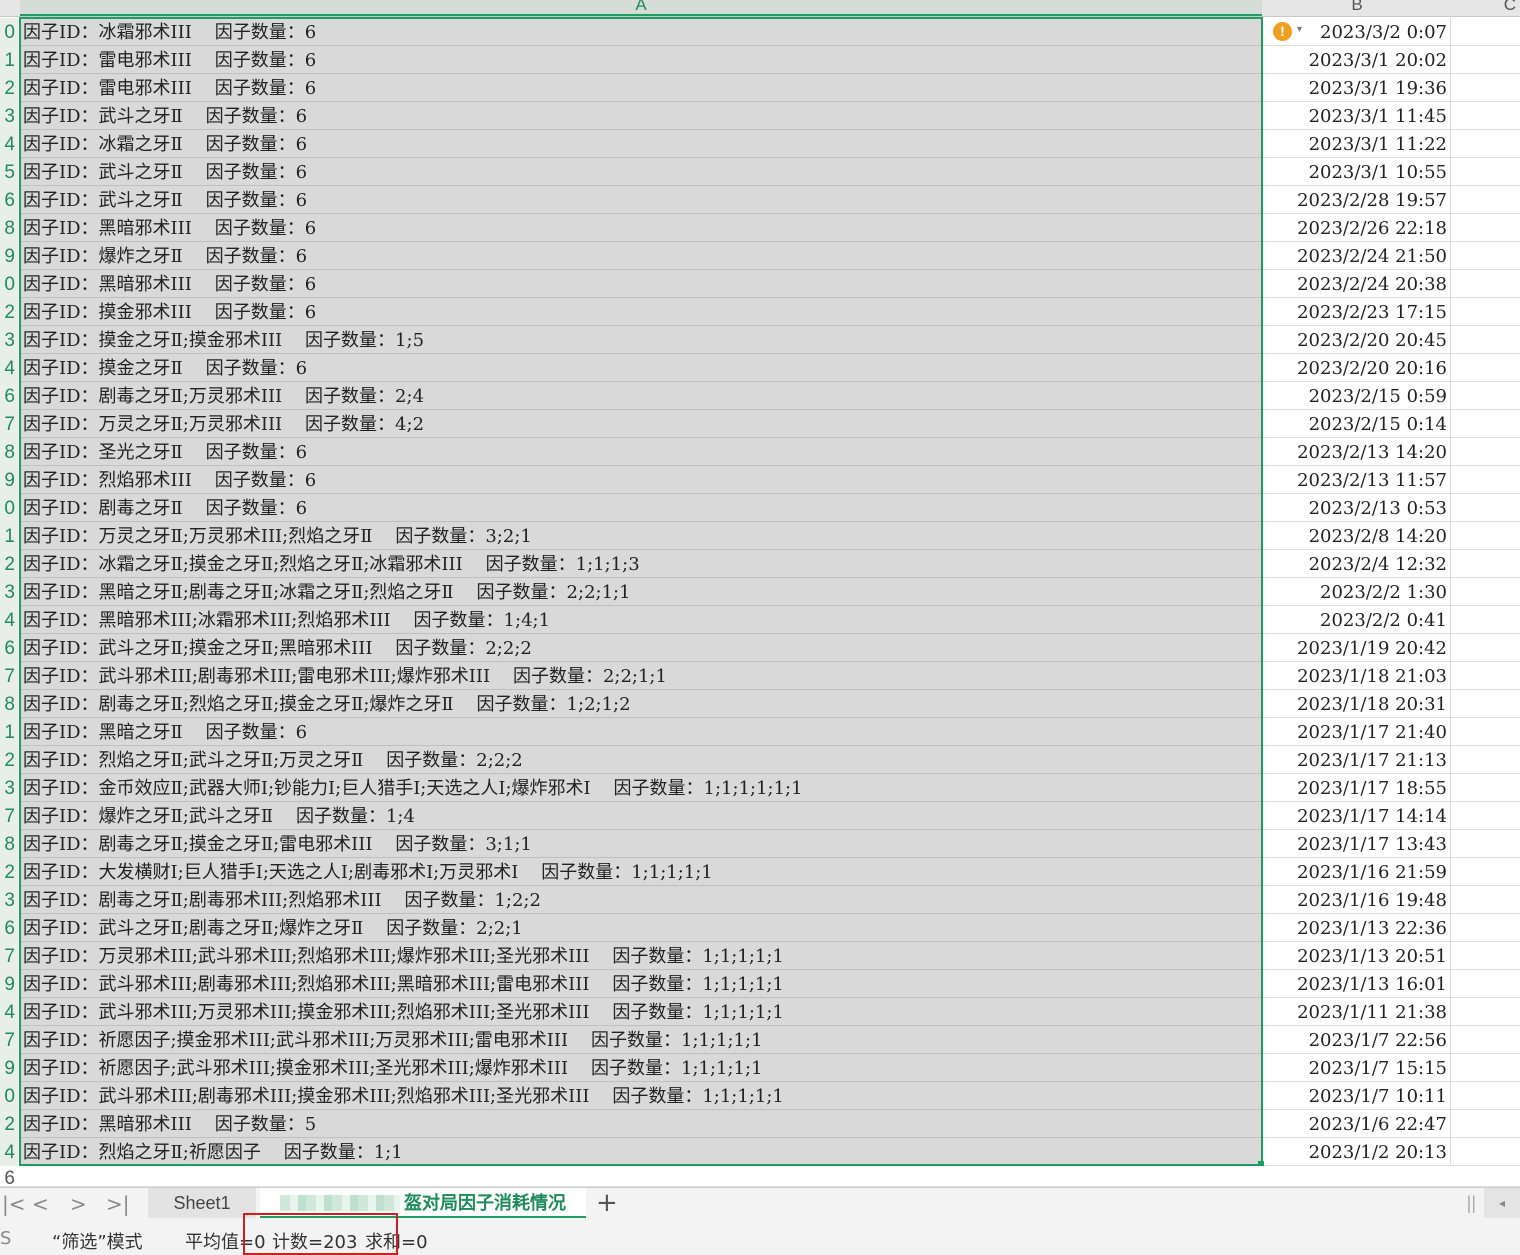  Describe the element at coordinates (1356, 676) in the screenshot. I see `cell-b: 2023/1/18 21:03` at that location.